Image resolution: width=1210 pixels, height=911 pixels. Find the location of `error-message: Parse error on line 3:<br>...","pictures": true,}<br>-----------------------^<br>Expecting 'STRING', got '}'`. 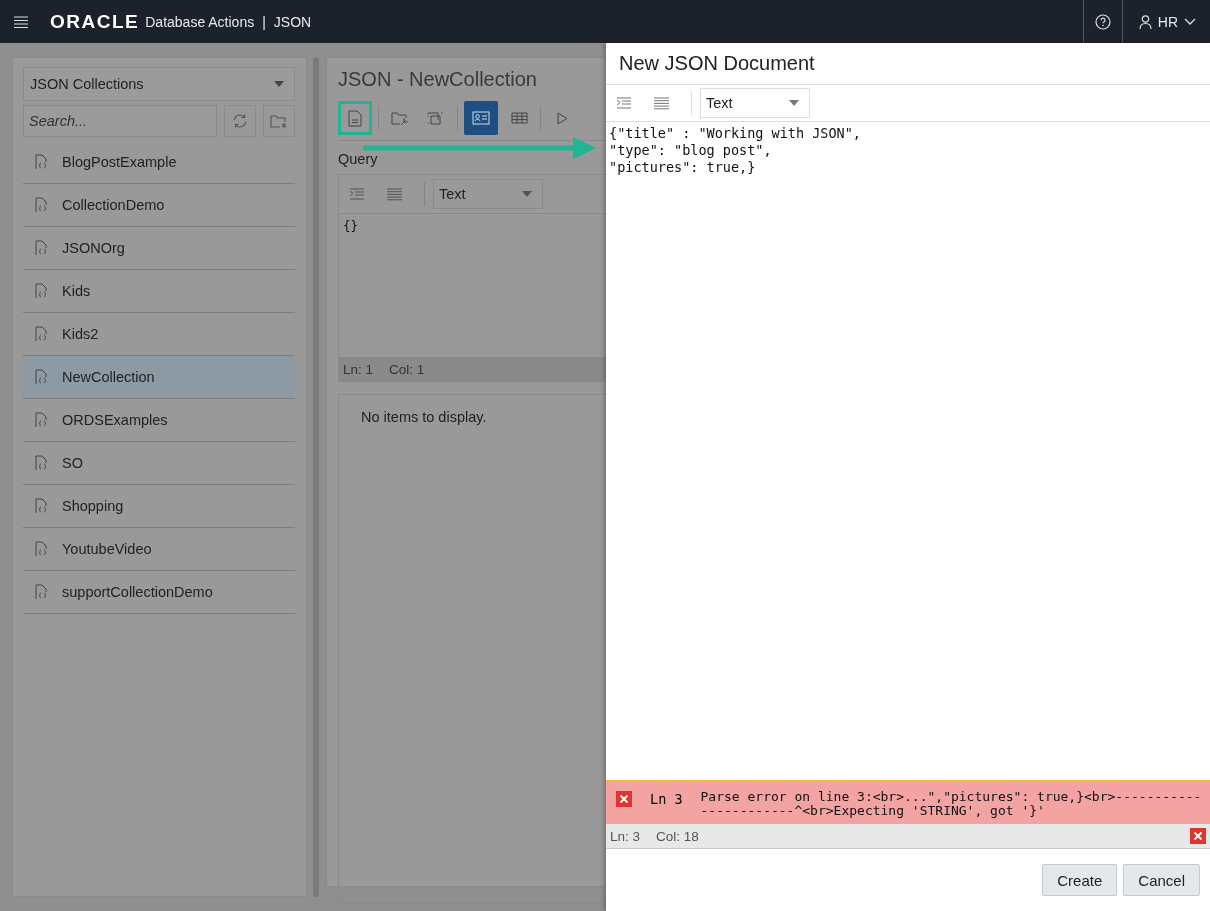

error-message: Parse error on line 3:<br>...","pictures": true,}<br>-----------------------^<br>Expecting 'STRING', got '}' is located at coordinates (951, 804).